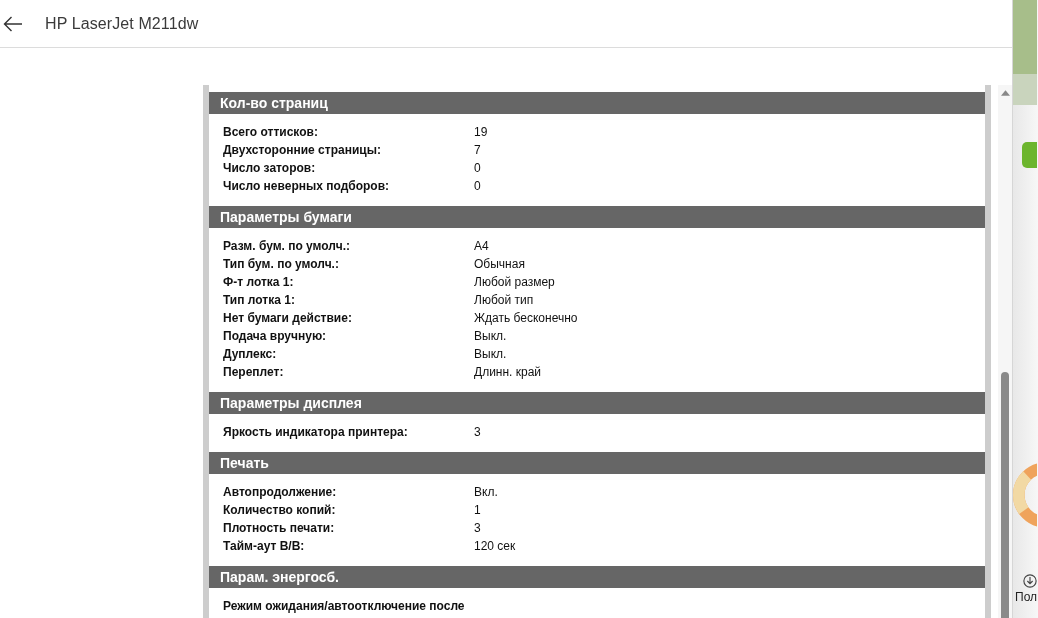  Describe the element at coordinates (481, 132) in the screenshot. I see `setting-value: 19` at that location.